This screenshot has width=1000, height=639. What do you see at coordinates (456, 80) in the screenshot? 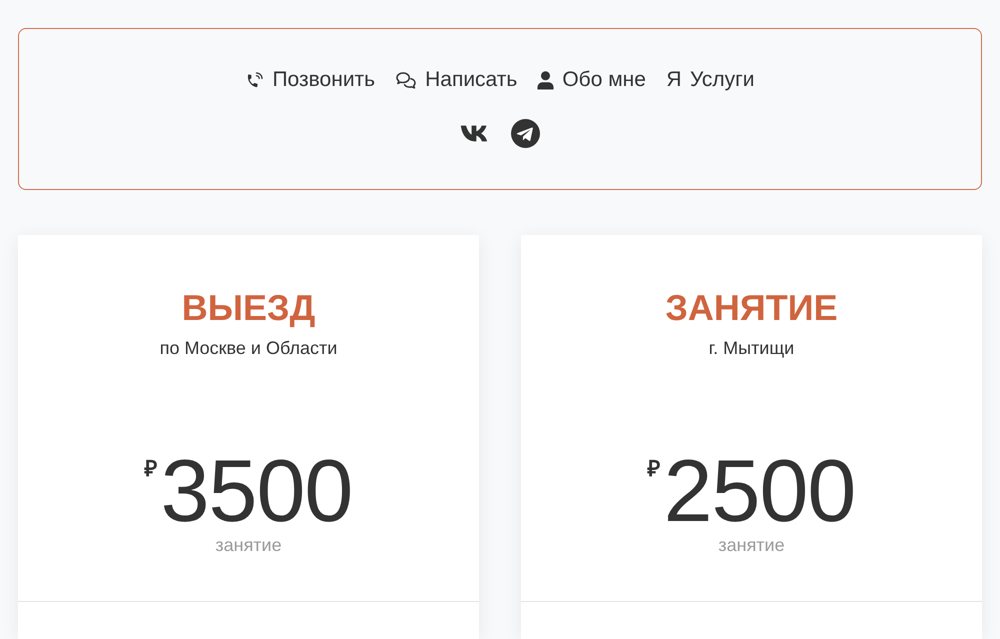
I see `message-link: Написать` at bounding box center [456, 80].